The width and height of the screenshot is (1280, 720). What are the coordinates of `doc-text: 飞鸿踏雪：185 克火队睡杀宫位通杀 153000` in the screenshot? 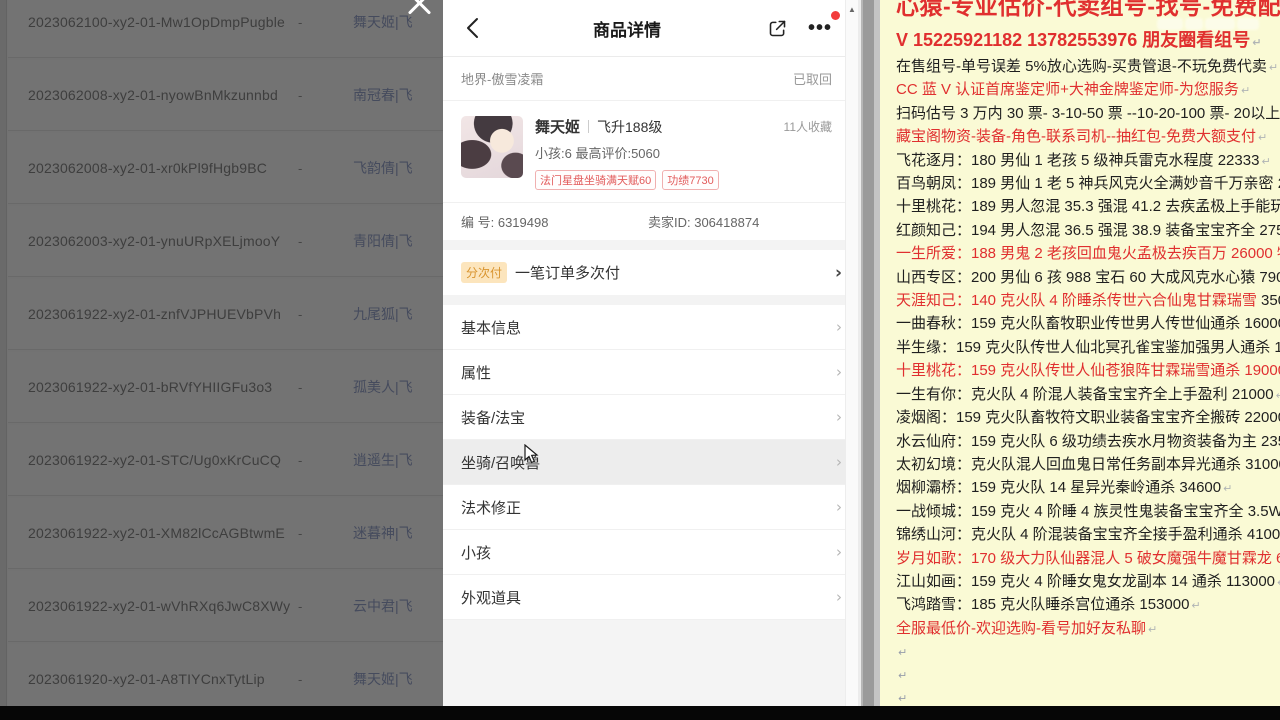 It's located at (1043, 605).